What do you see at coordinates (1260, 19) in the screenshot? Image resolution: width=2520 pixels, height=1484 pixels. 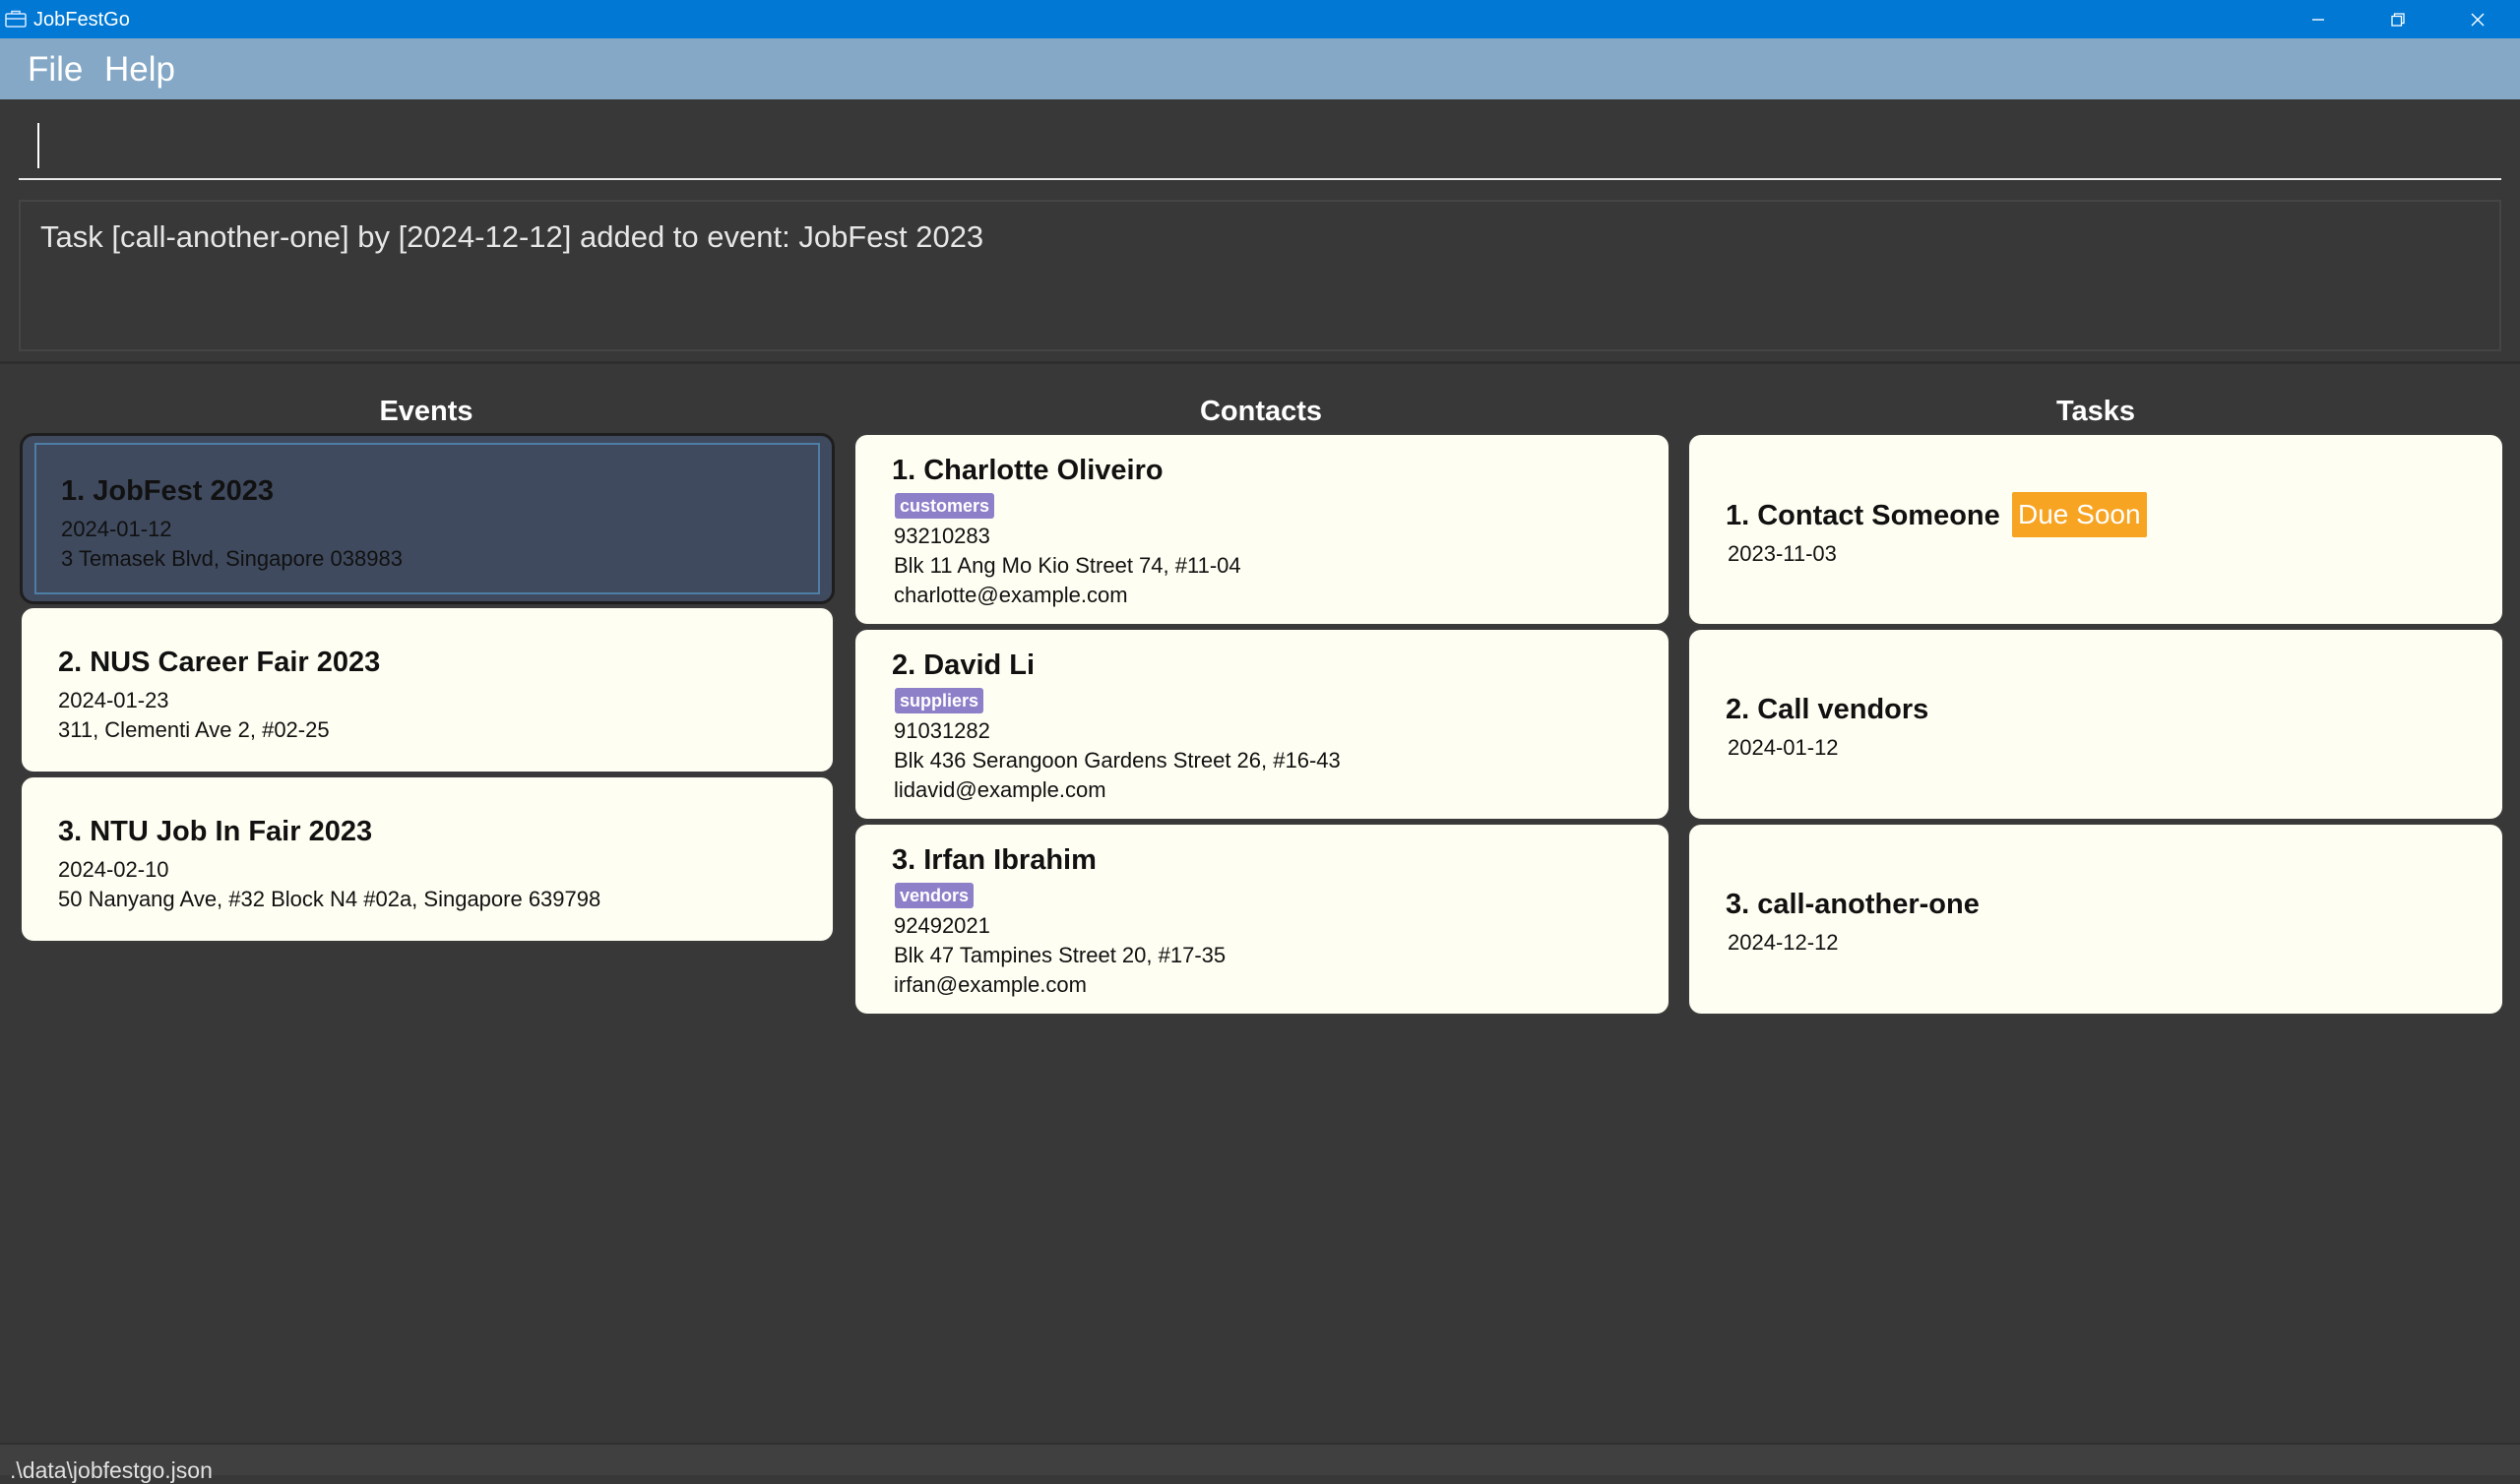 I see `title-bar: JobFestGo` at bounding box center [1260, 19].